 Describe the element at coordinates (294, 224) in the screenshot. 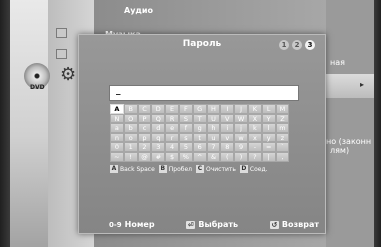

I see `return-hint: ↺ Возврат` at that location.